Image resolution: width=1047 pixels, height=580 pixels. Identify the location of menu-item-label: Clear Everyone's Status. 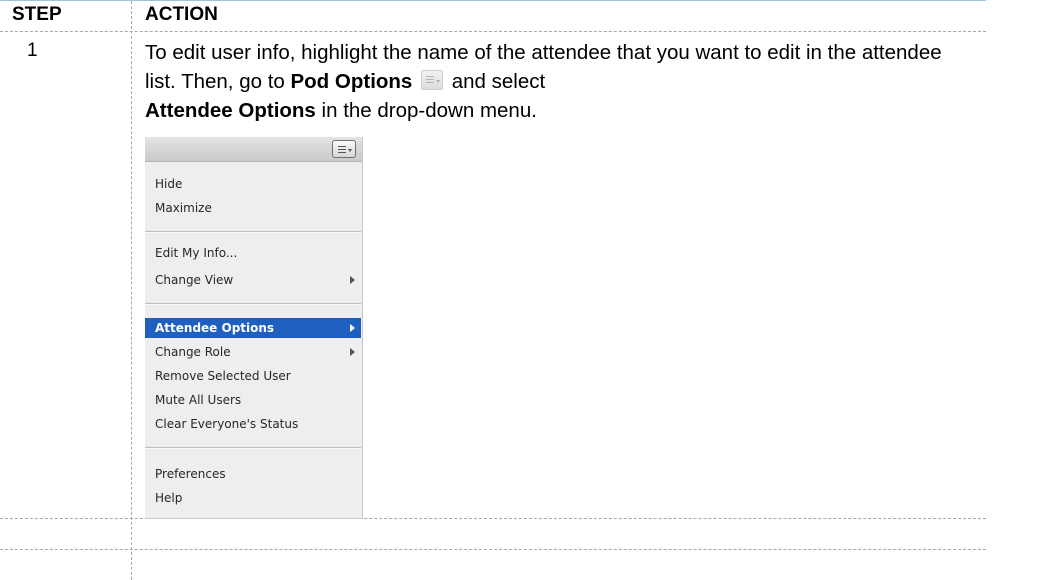
(227, 424).